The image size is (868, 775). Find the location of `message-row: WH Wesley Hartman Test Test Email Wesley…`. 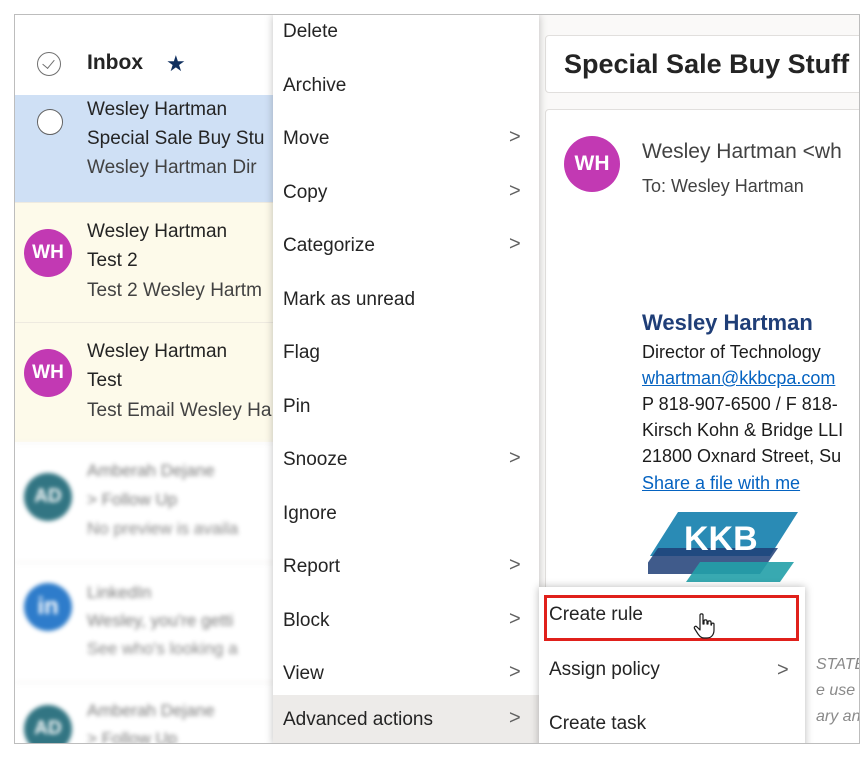

message-row: WH Wesley Hartman Test Test Email Wesley… is located at coordinates (150, 382).